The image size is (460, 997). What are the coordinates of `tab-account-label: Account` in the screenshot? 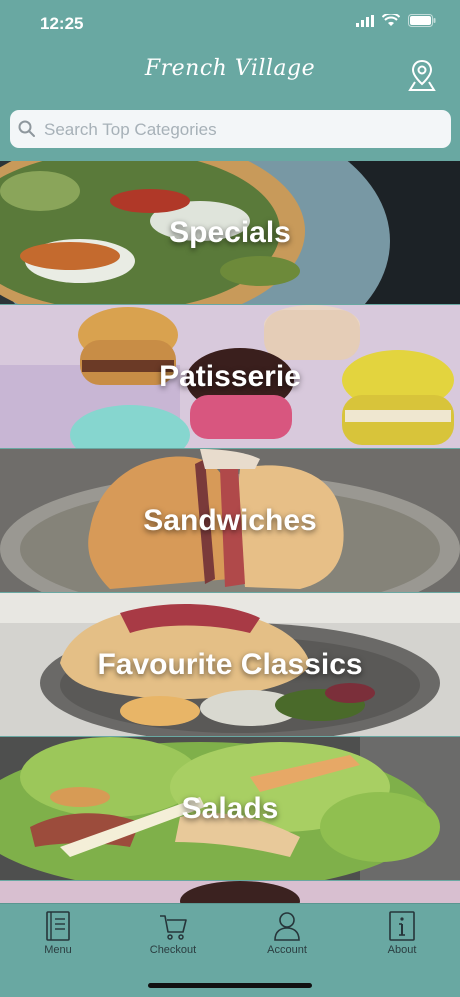 It's located at (287, 950).